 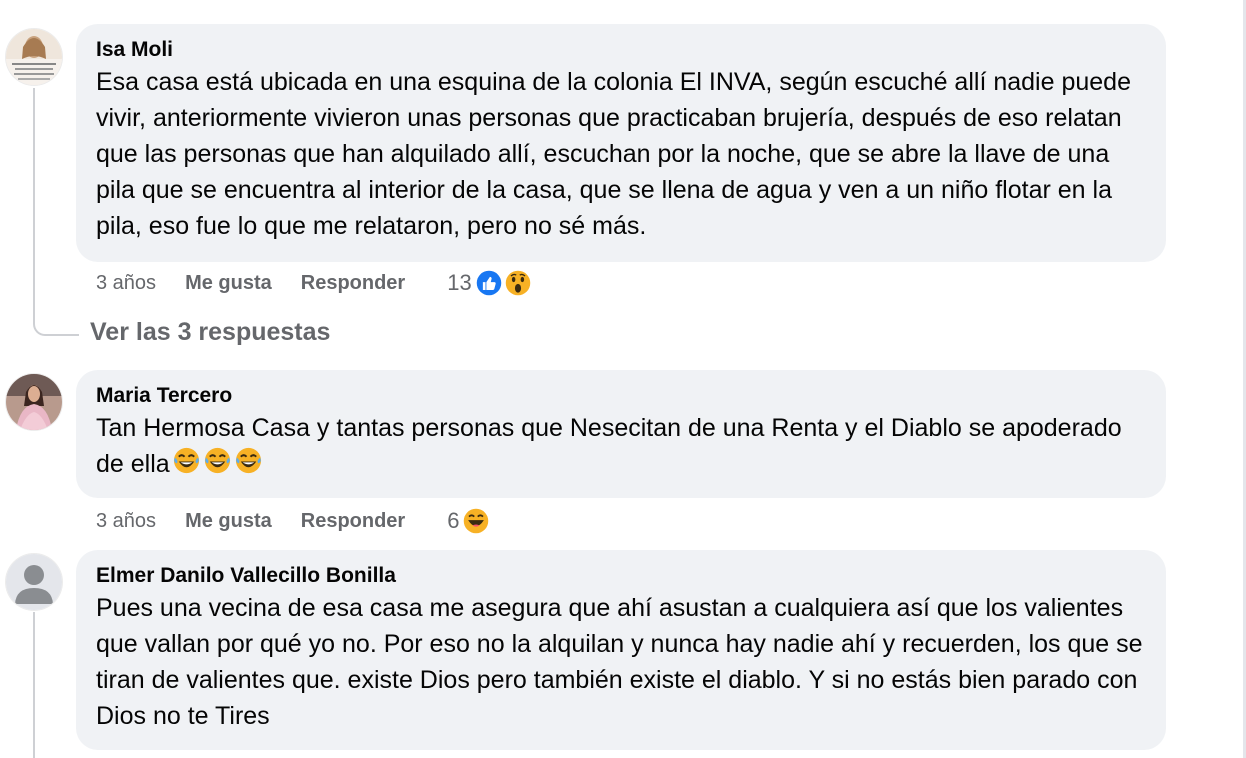 I want to click on reaction-summary: 13, so click(x=490, y=283).